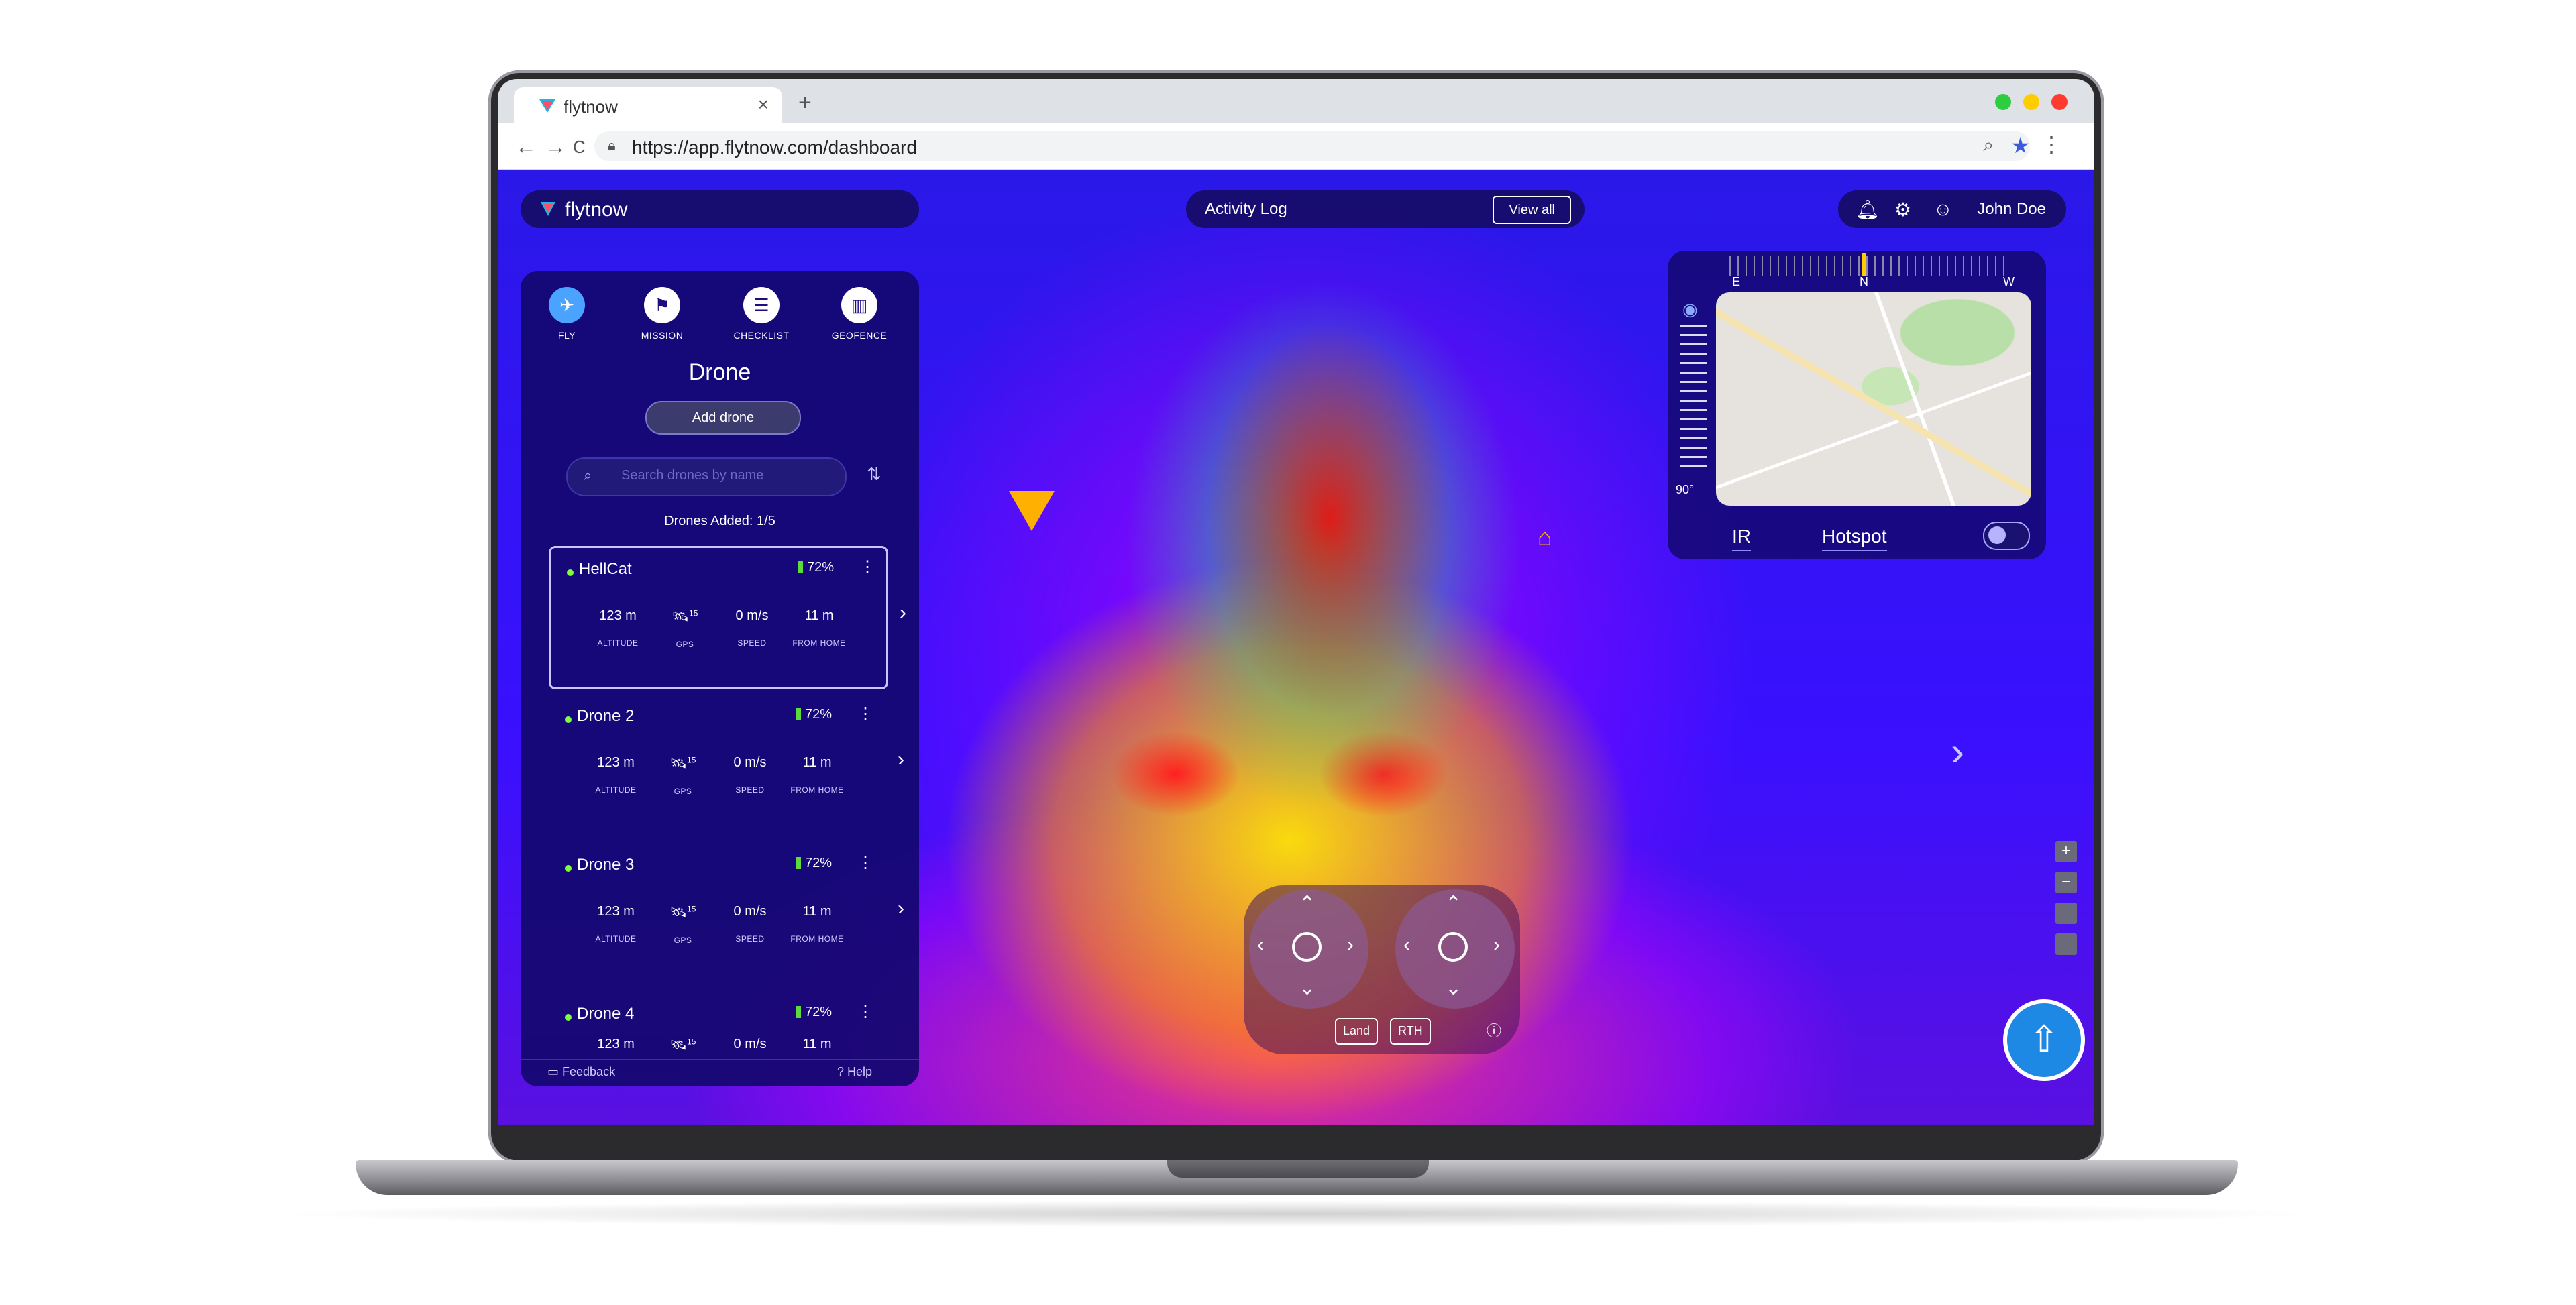 Image resolution: width=2576 pixels, height=1305 pixels. What do you see at coordinates (1870, 266) in the screenshot?
I see `compass-strip` at bounding box center [1870, 266].